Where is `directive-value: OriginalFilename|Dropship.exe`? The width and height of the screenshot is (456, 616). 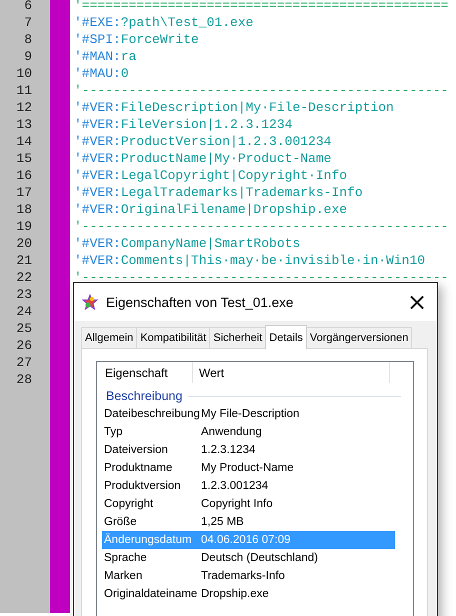
directive-value: OriginalFilename|Dropship.exe is located at coordinates (234, 209).